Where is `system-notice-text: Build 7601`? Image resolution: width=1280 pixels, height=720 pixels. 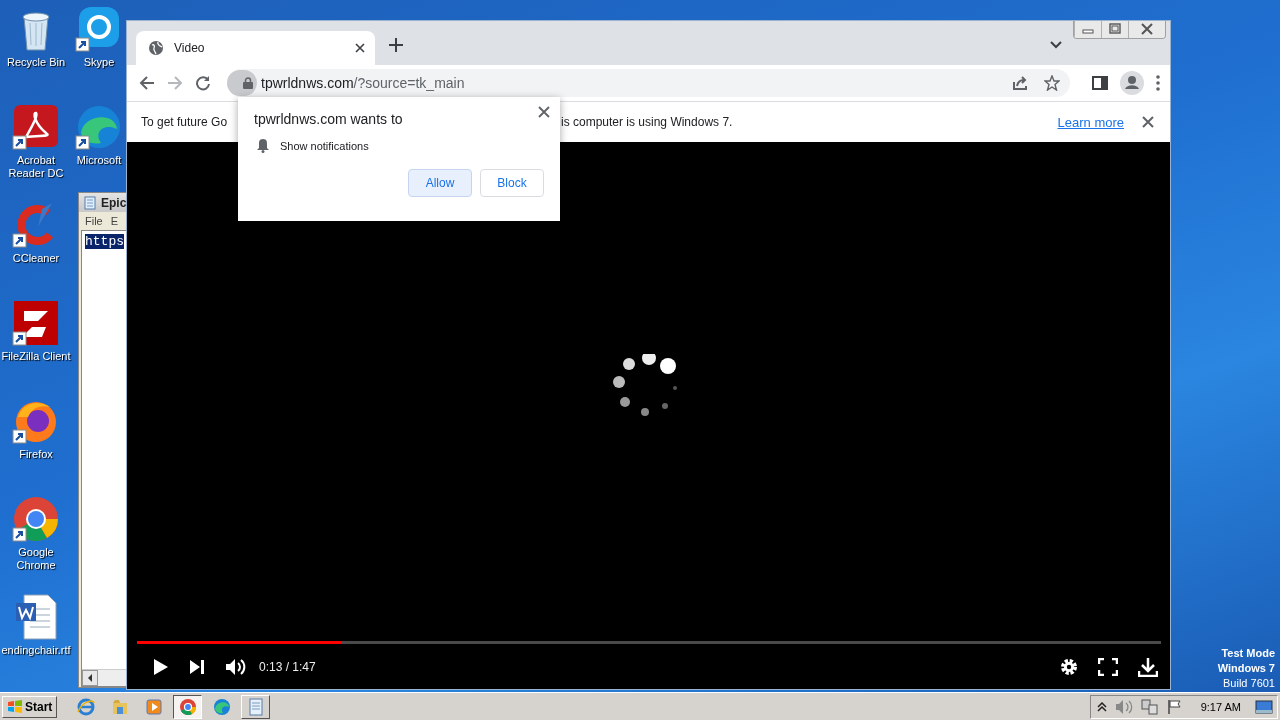 system-notice-text: Build 7601 is located at coordinates (1249, 683).